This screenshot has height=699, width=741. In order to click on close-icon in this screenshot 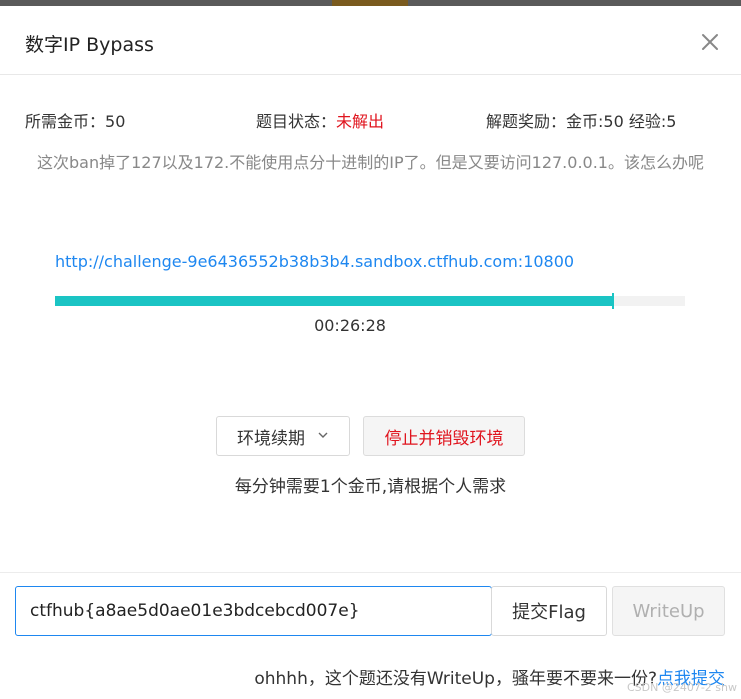, I will do `click(710, 42)`.